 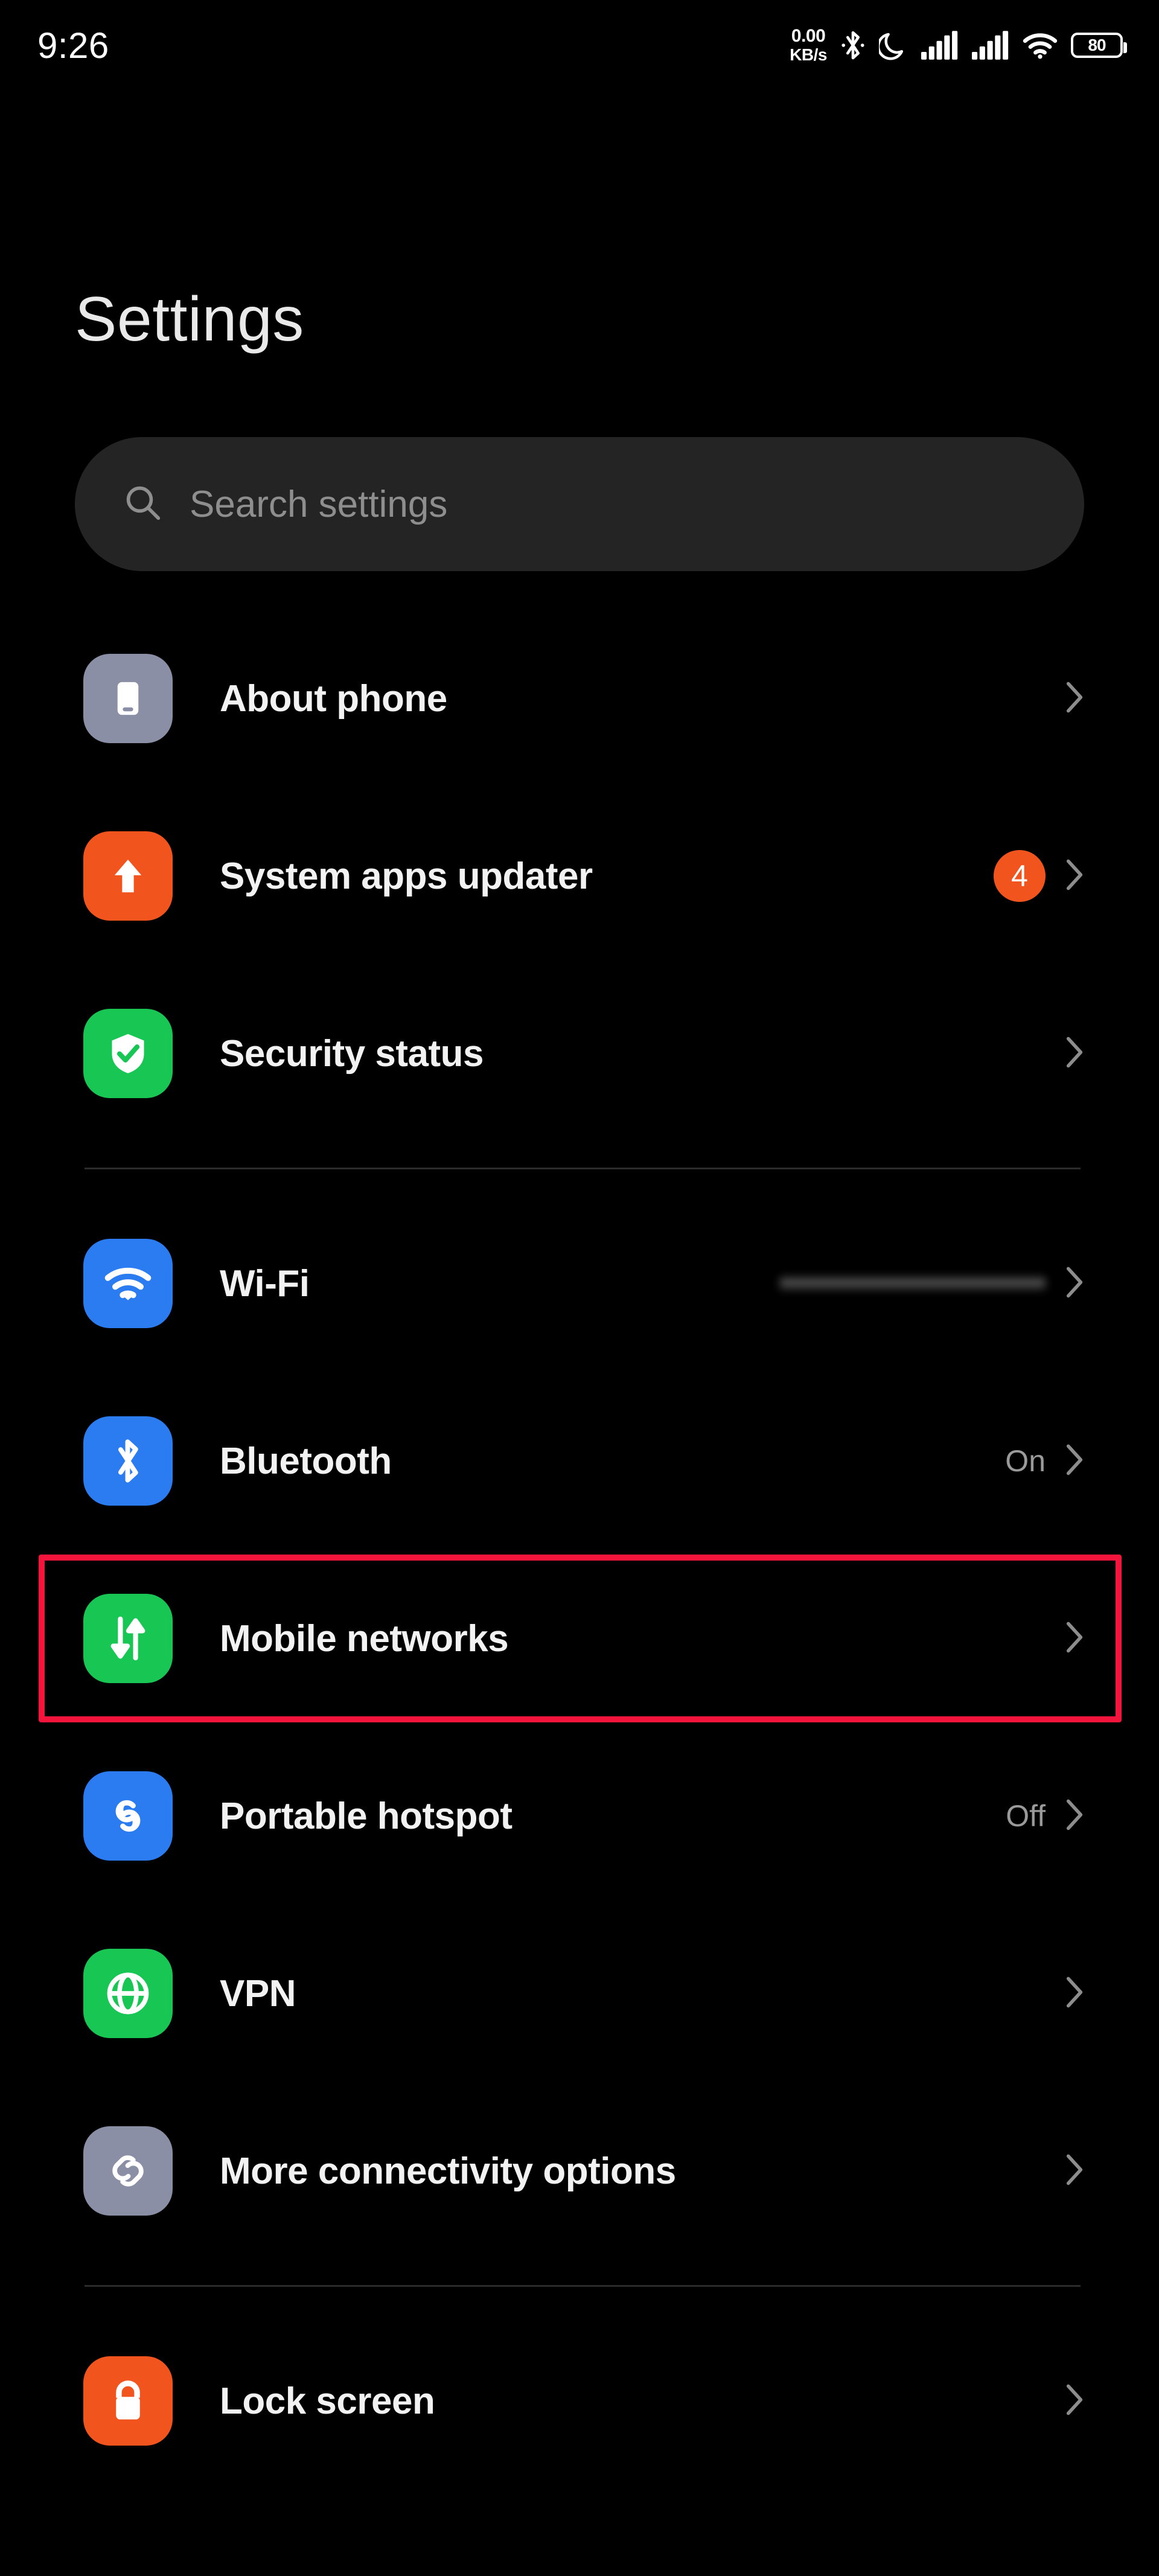 I want to click on battery-percent-label: 80, so click(x=1097, y=45).